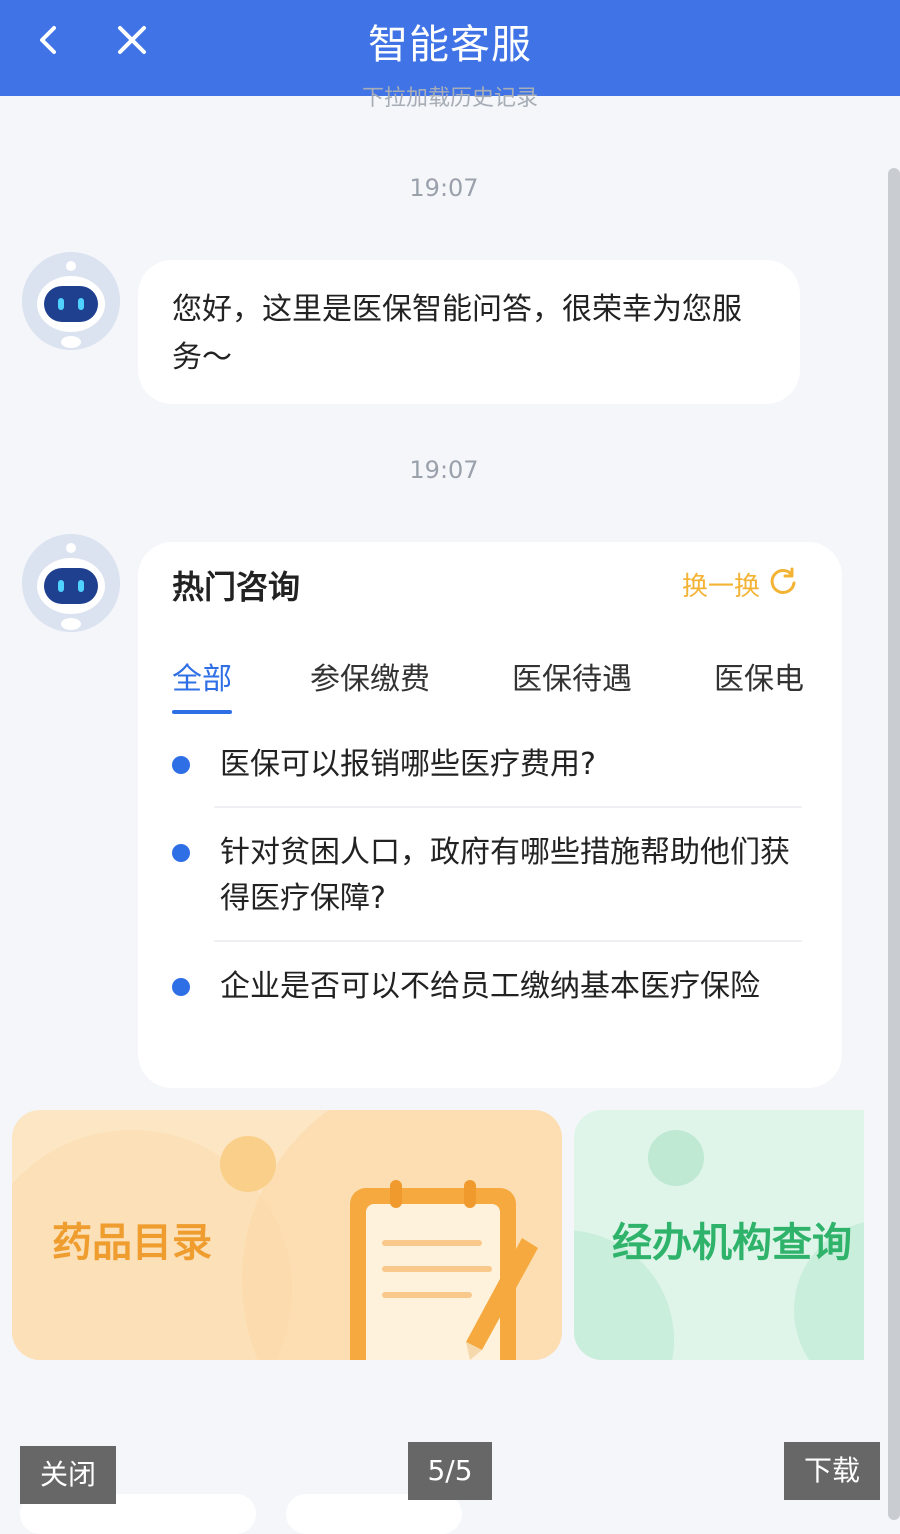 This screenshot has height=1534, width=900. Describe the element at coordinates (894, 844) in the screenshot. I see `scrollbar` at that location.